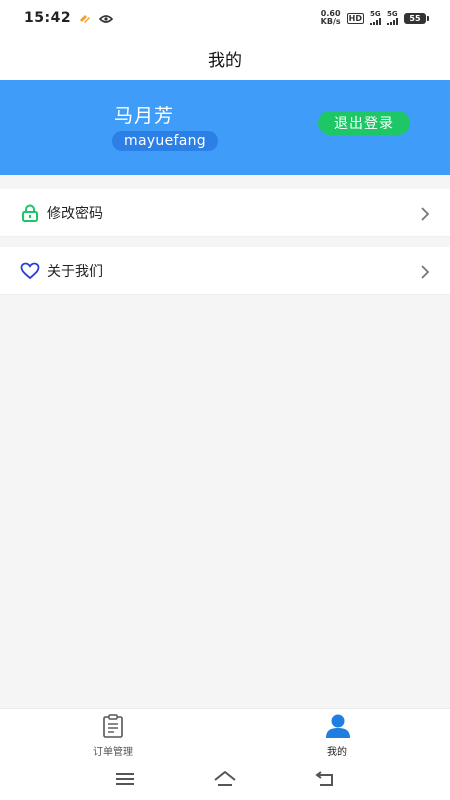  I want to click on battery-icon: 55, so click(416, 18).